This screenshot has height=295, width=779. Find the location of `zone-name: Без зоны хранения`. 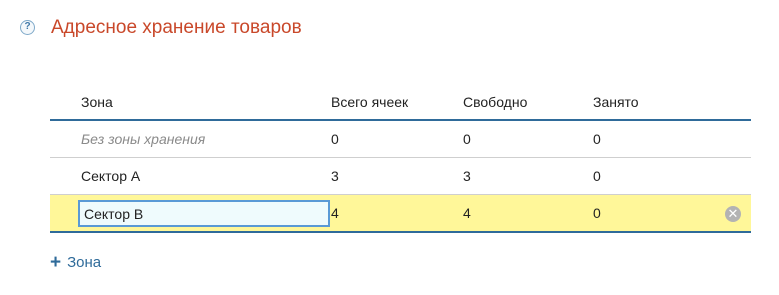

zone-name: Без зоны хранения is located at coordinates (143, 139).